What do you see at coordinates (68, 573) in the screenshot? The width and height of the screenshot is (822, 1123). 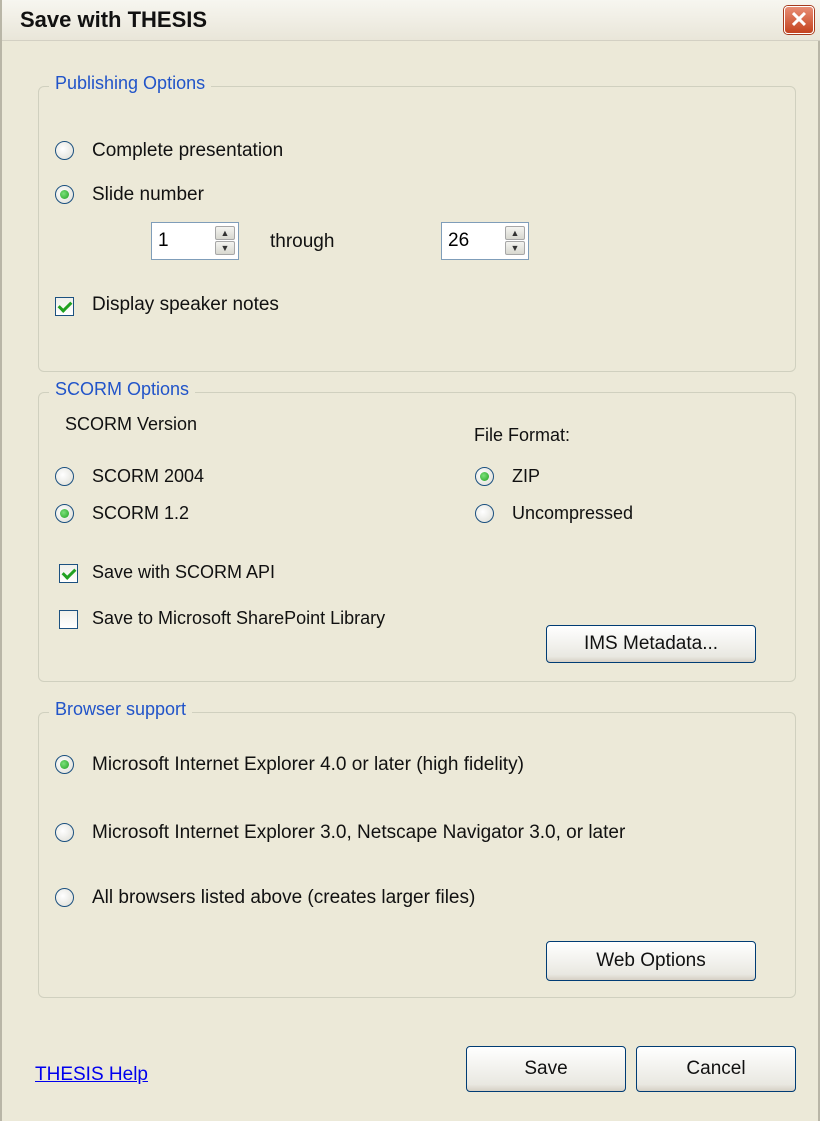 I see `scorm-api-checkbox` at bounding box center [68, 573].